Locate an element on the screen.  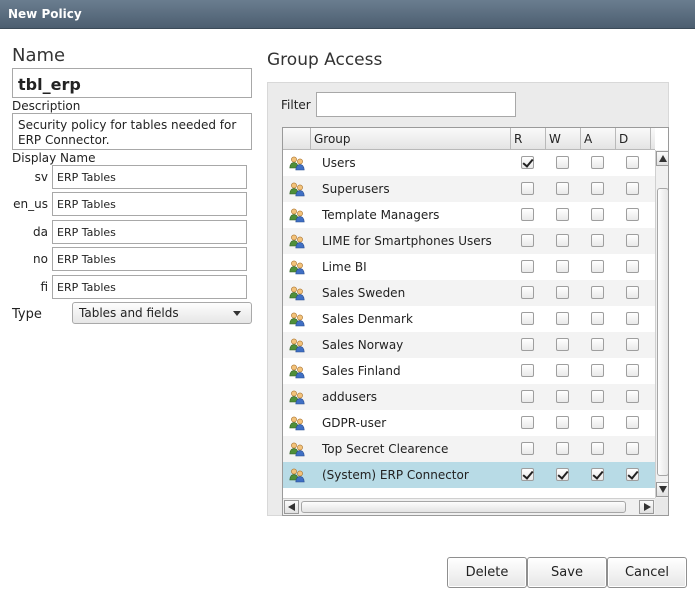
table-row: Users is located at coordinates (469, 163).